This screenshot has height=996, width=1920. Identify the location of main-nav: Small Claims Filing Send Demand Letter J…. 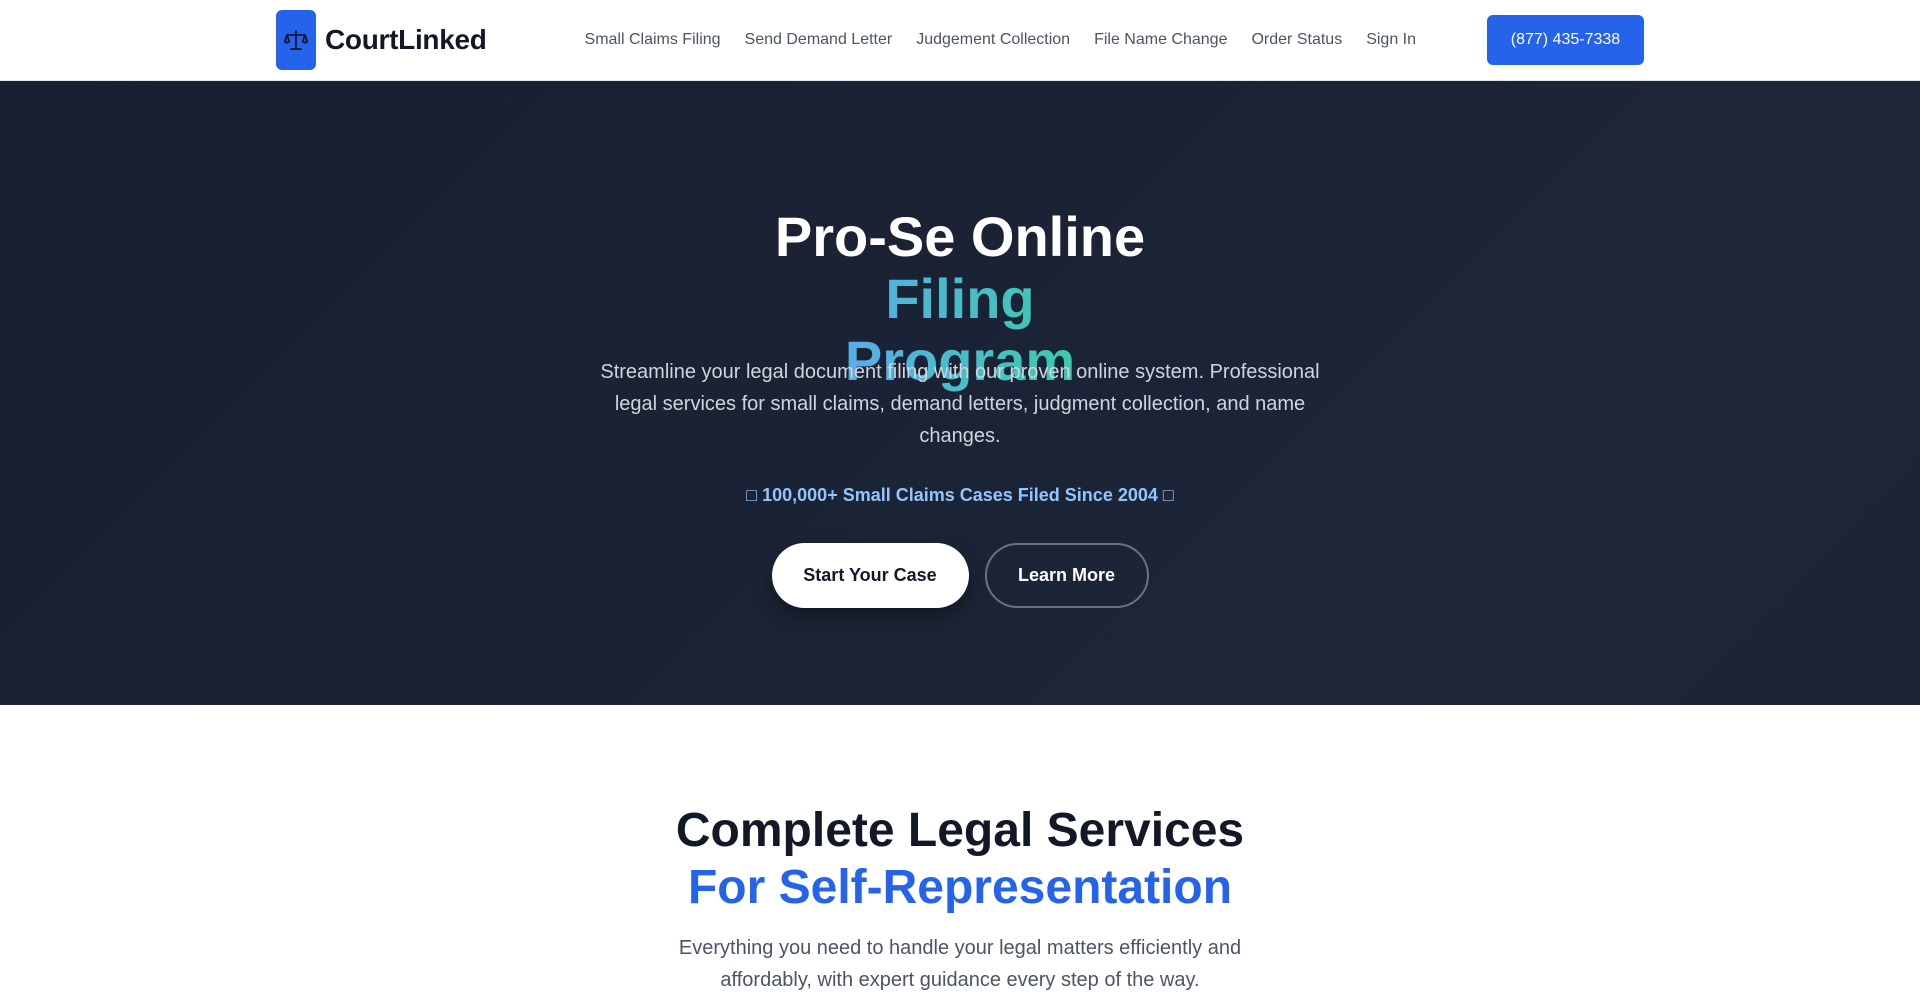
(1000, 40).